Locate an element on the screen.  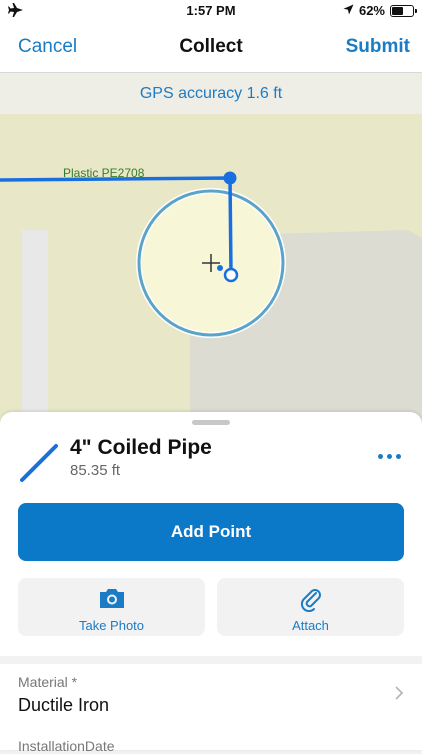
material-value: Ductile Iron is located at coordinates (63, 705).